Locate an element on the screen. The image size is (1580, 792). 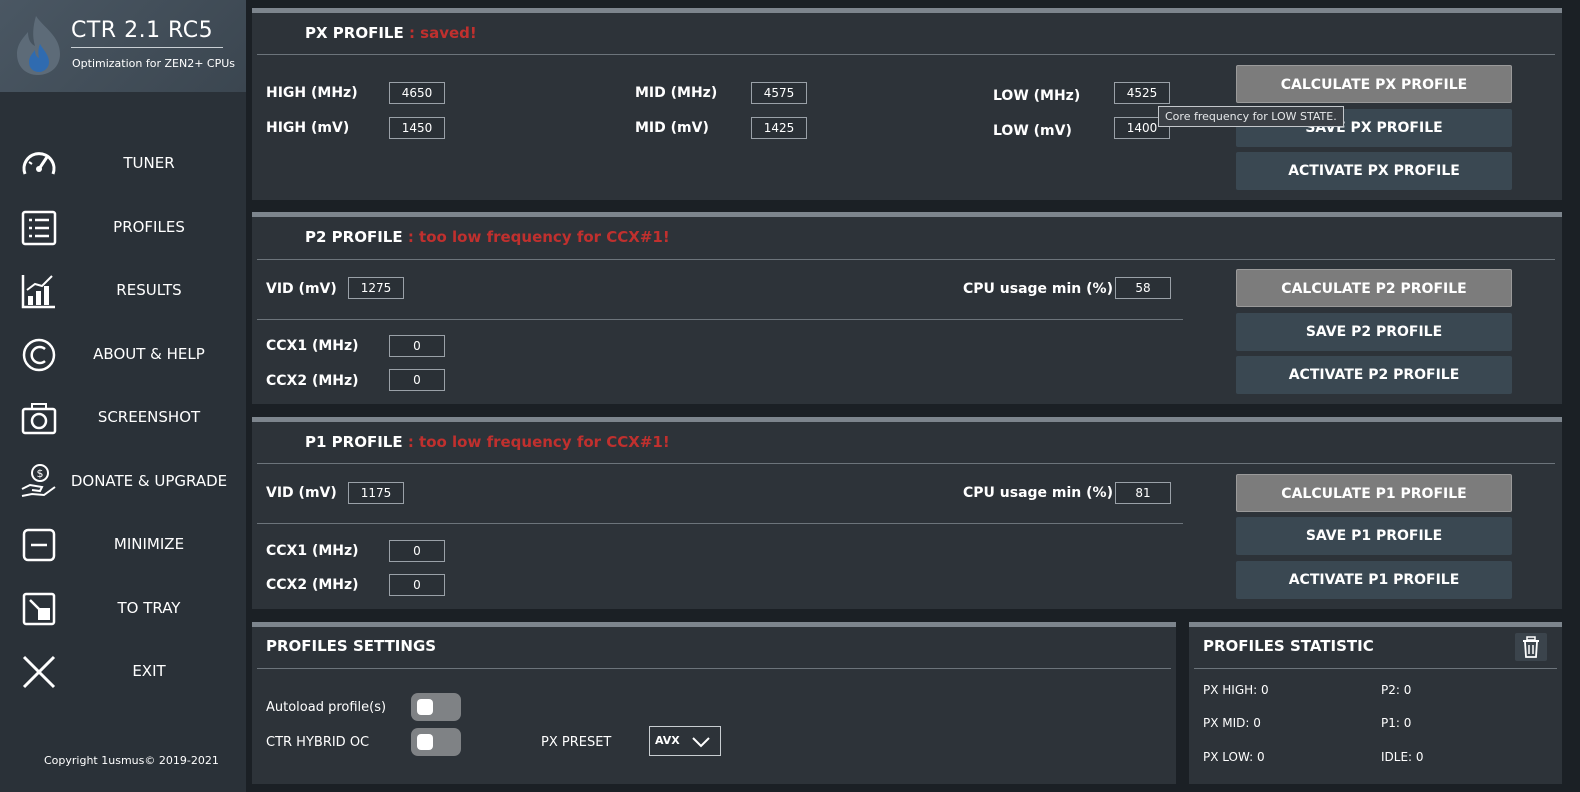
activate-p1-profile-button: ACTIVATE P1 PROFILE is located at coordinates (1374, 580).